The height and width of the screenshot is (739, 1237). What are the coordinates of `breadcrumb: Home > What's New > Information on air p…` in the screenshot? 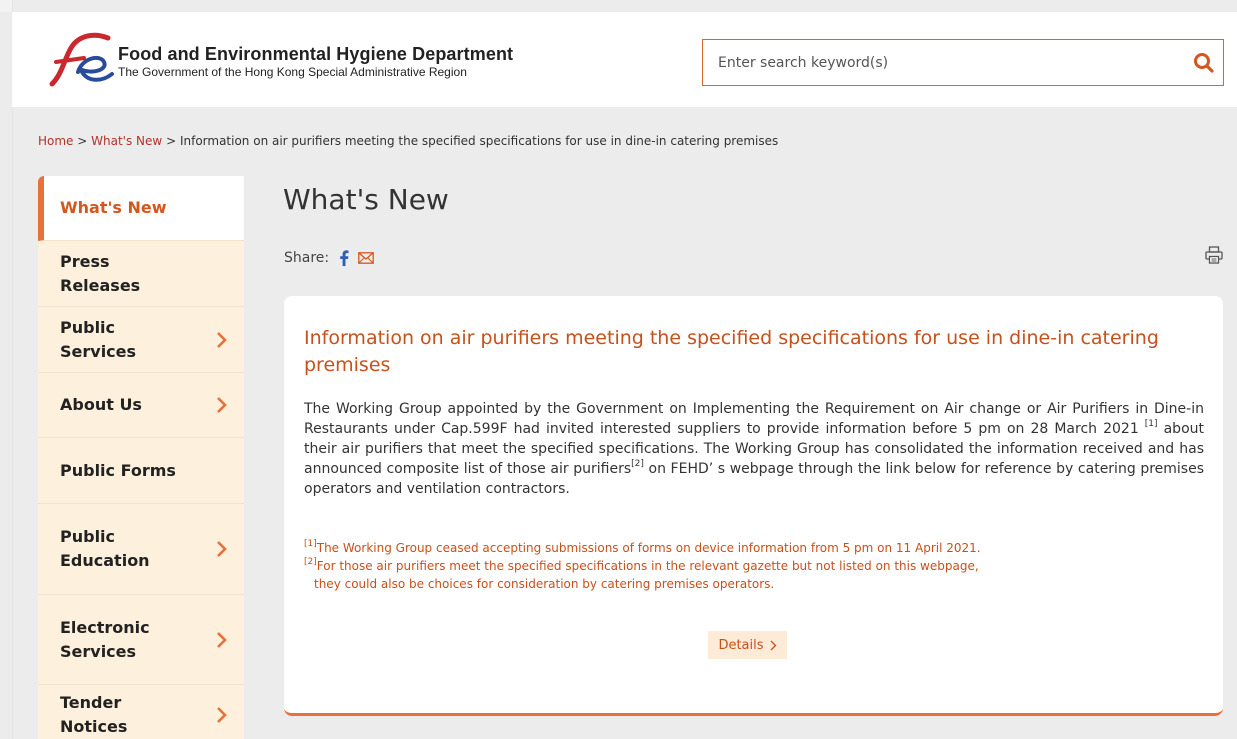 It's located at (408, 141).